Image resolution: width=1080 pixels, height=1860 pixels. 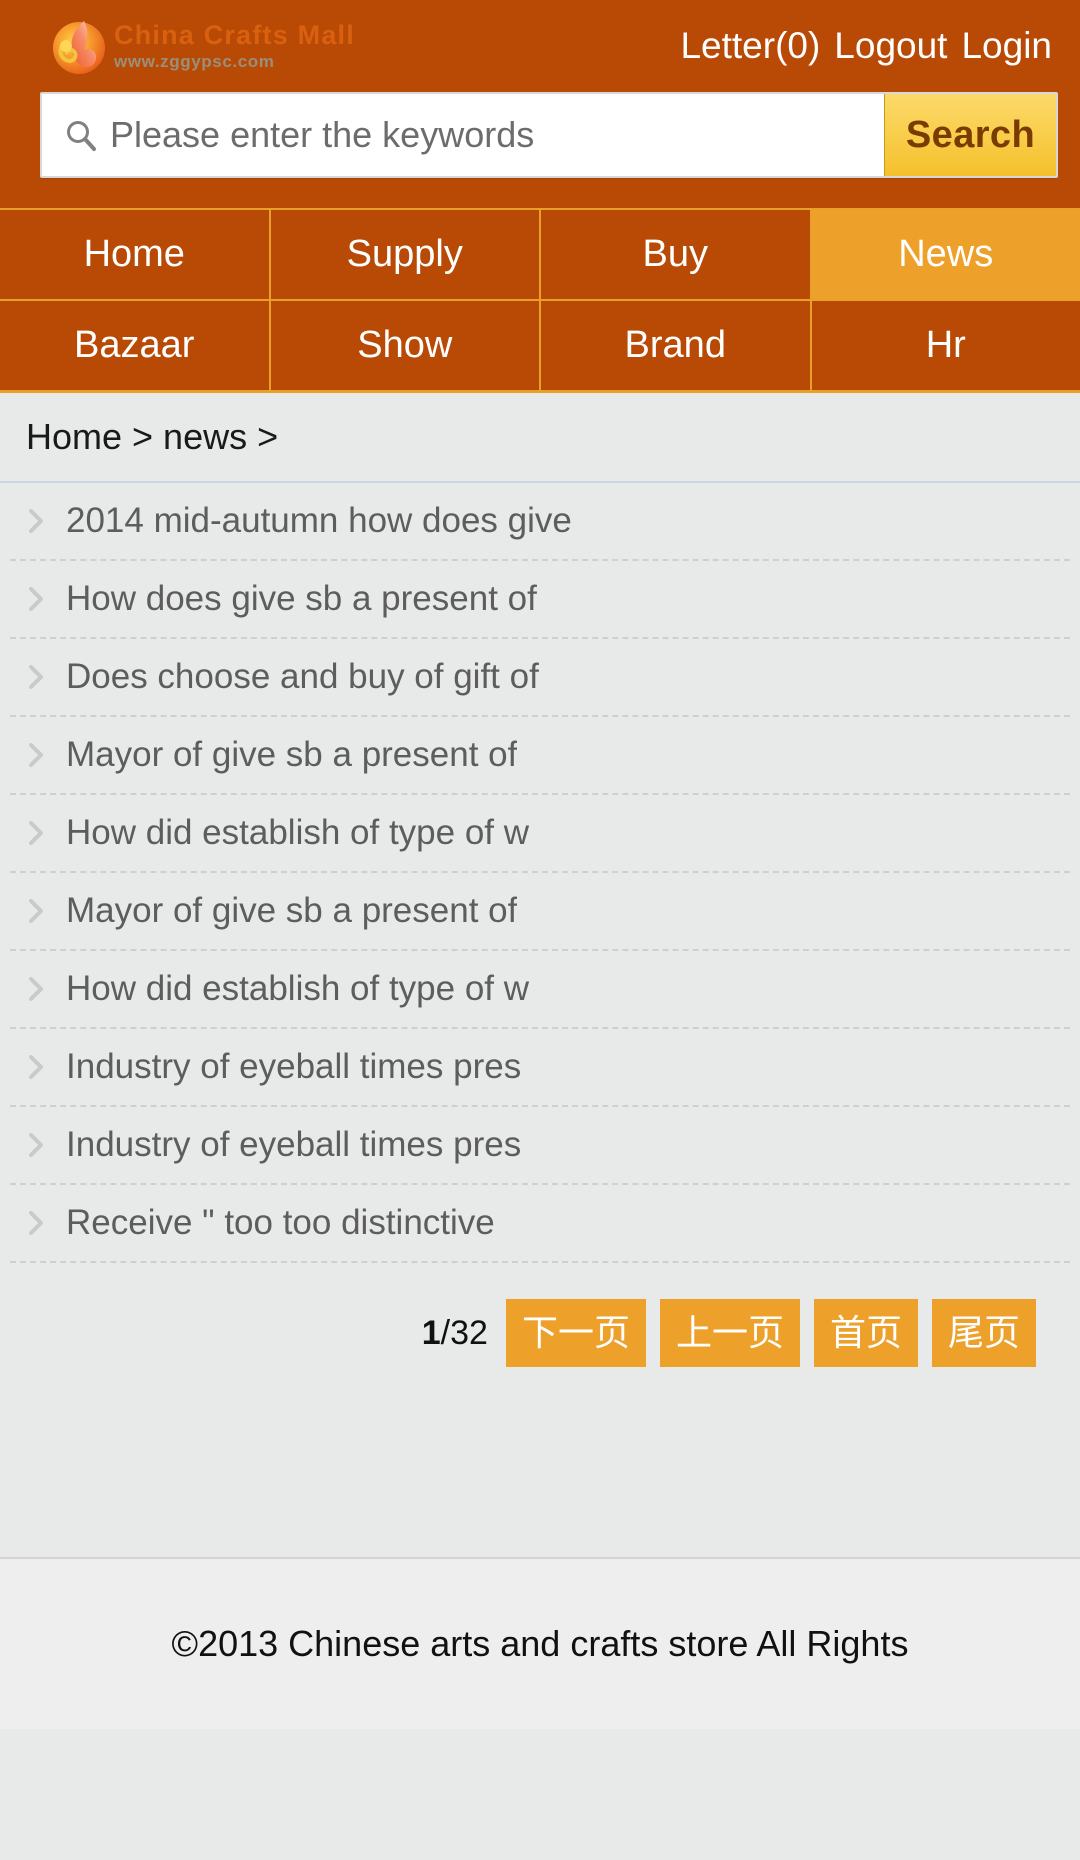 What do you see at coordinates (301, 598) in the screenshot?
I see `list-item-label: How does give sb a present of` at bounding box center [301, 598].